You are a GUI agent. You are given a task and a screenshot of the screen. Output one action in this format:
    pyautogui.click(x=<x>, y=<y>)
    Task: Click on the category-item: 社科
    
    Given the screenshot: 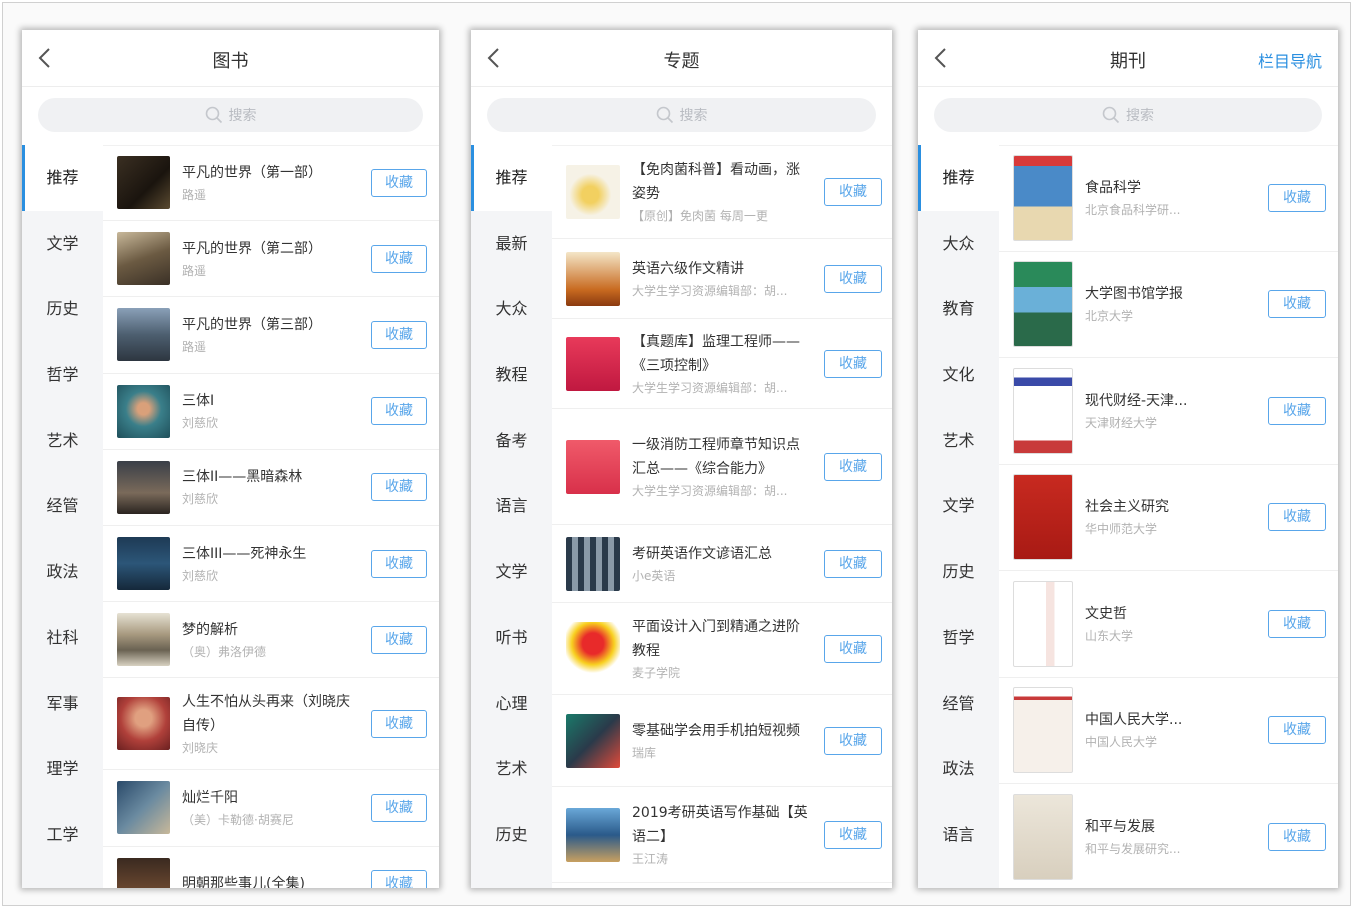 What is the action you would take?
    pyautogui.click(x=62, y=638)
    